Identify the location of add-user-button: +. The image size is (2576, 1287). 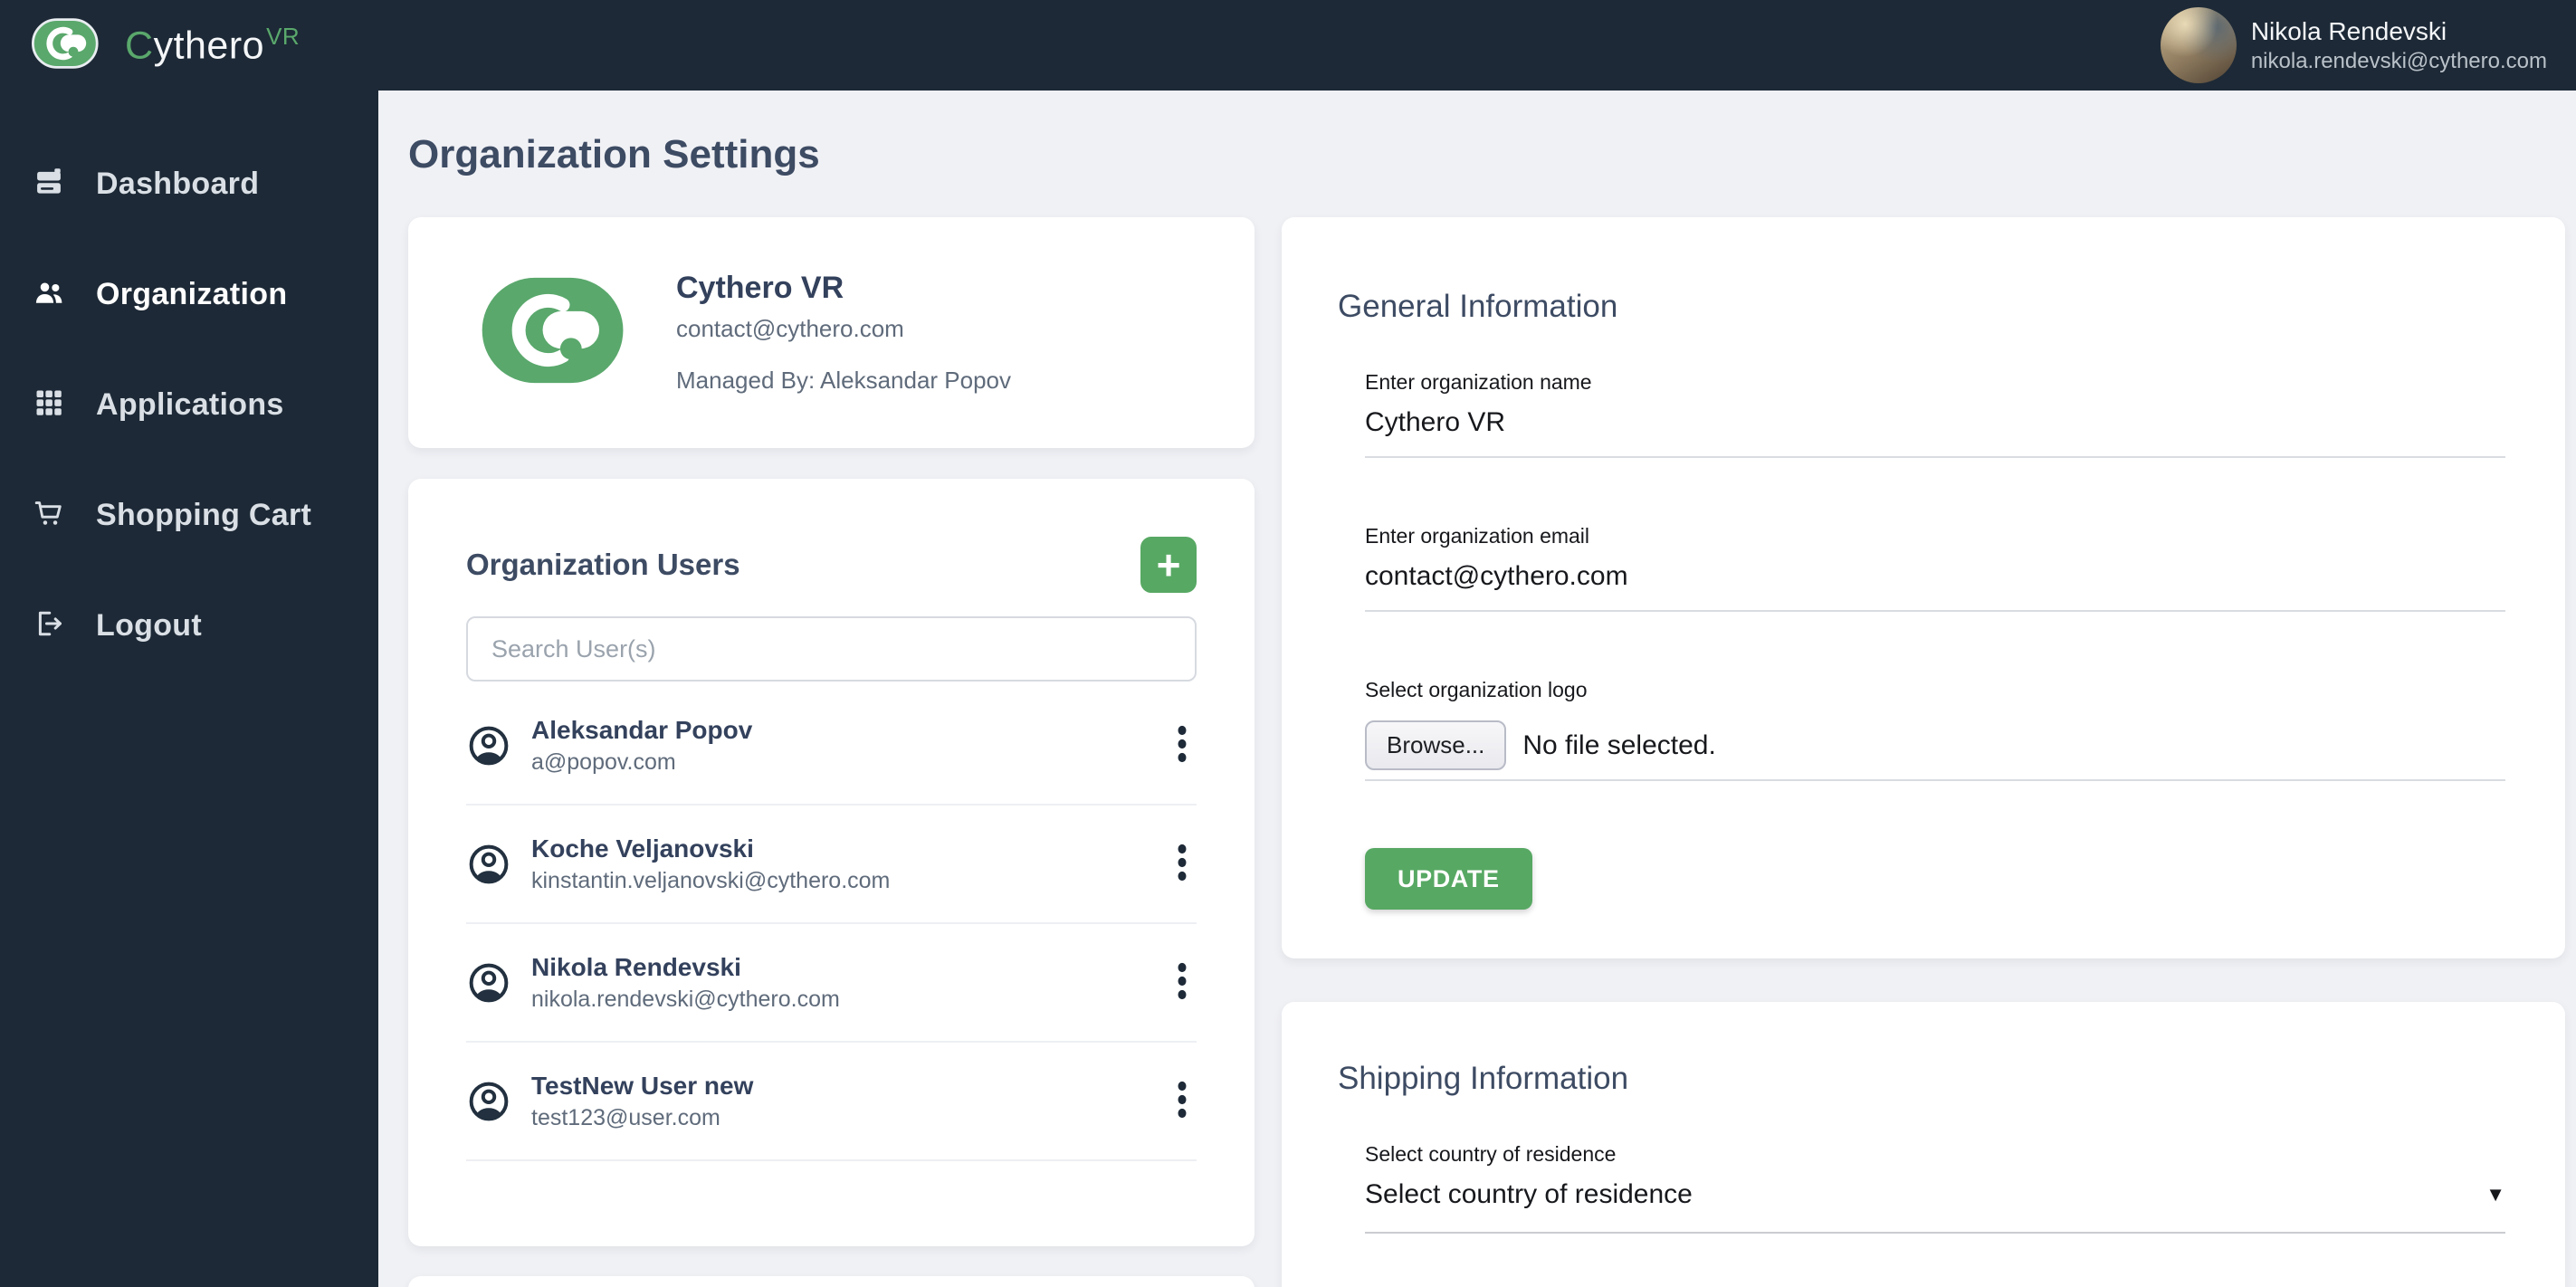
(1169, 565).